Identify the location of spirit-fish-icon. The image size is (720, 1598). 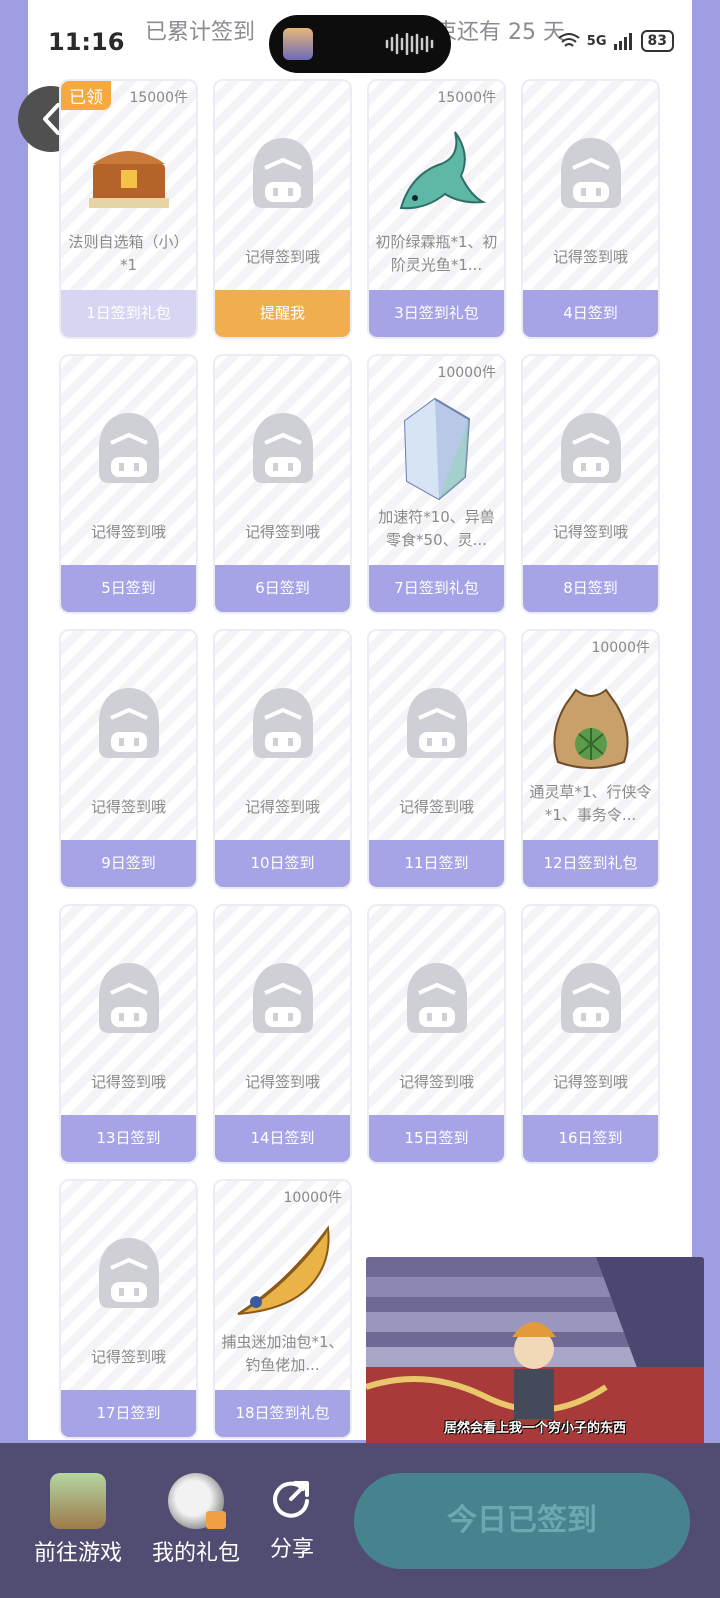
(436, 174).